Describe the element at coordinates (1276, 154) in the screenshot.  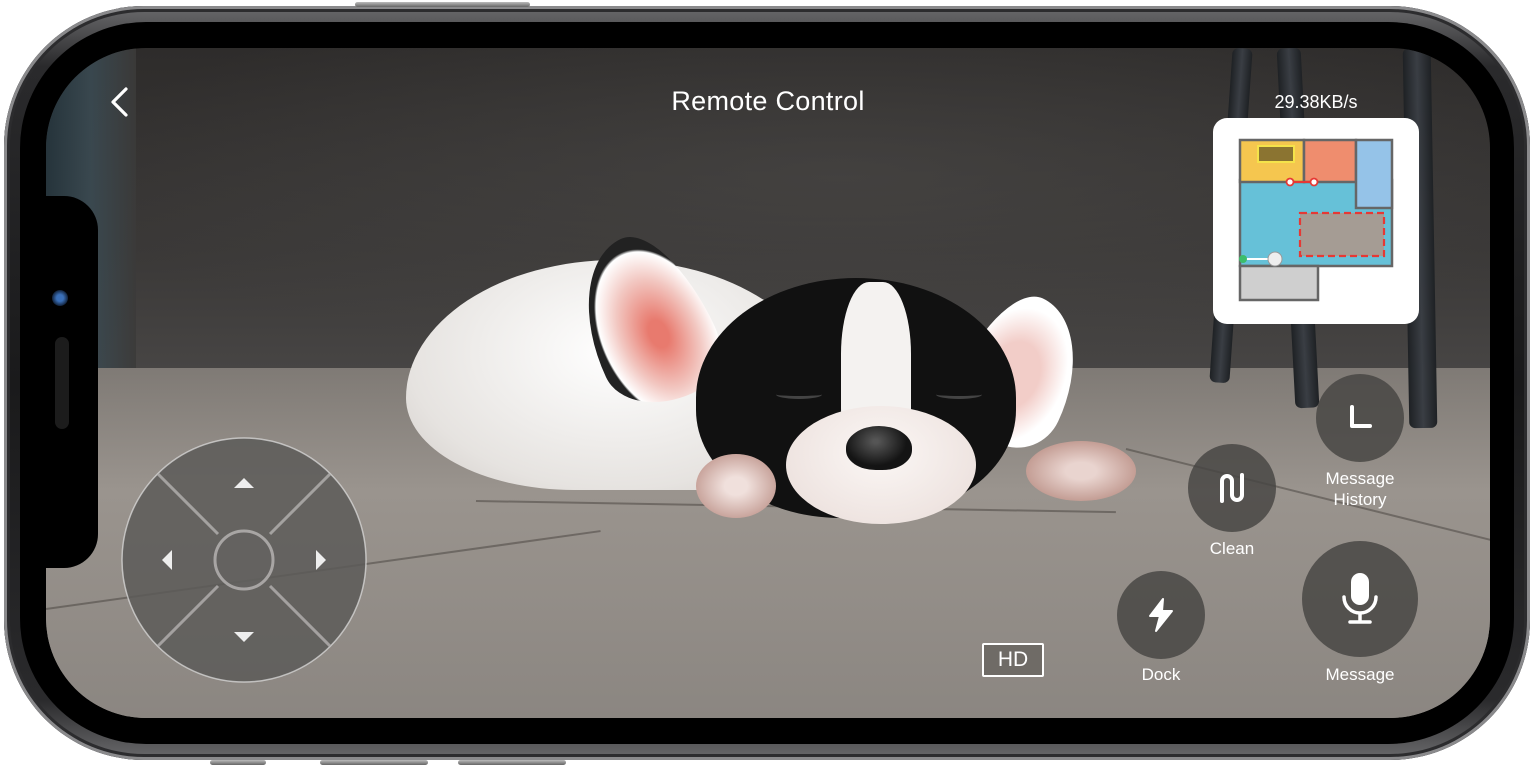
I see `furniture-bed` at that location.